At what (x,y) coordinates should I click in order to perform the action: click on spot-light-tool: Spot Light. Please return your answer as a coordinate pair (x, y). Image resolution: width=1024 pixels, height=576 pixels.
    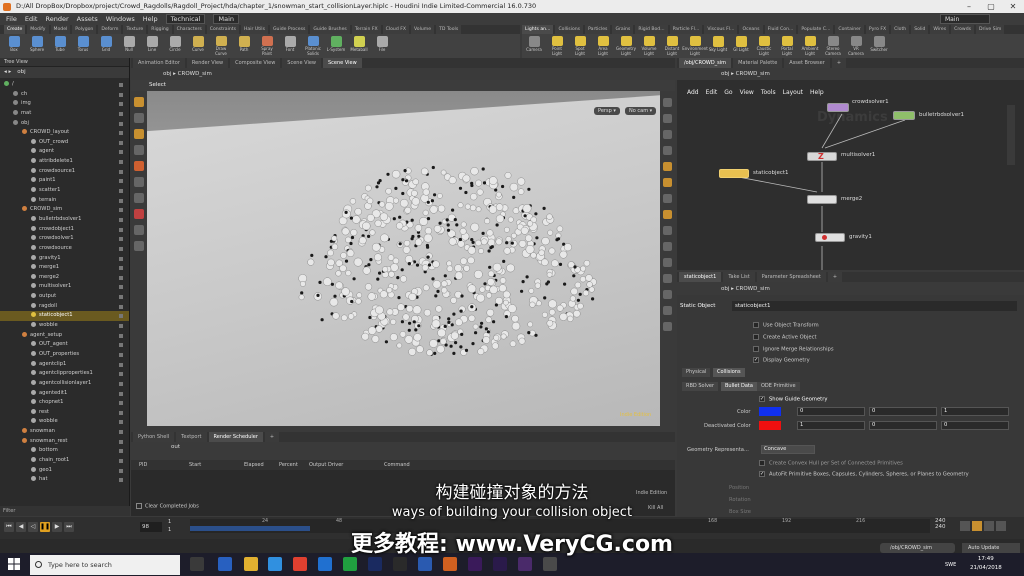
    Looking at the image, I should click on (580, 46).